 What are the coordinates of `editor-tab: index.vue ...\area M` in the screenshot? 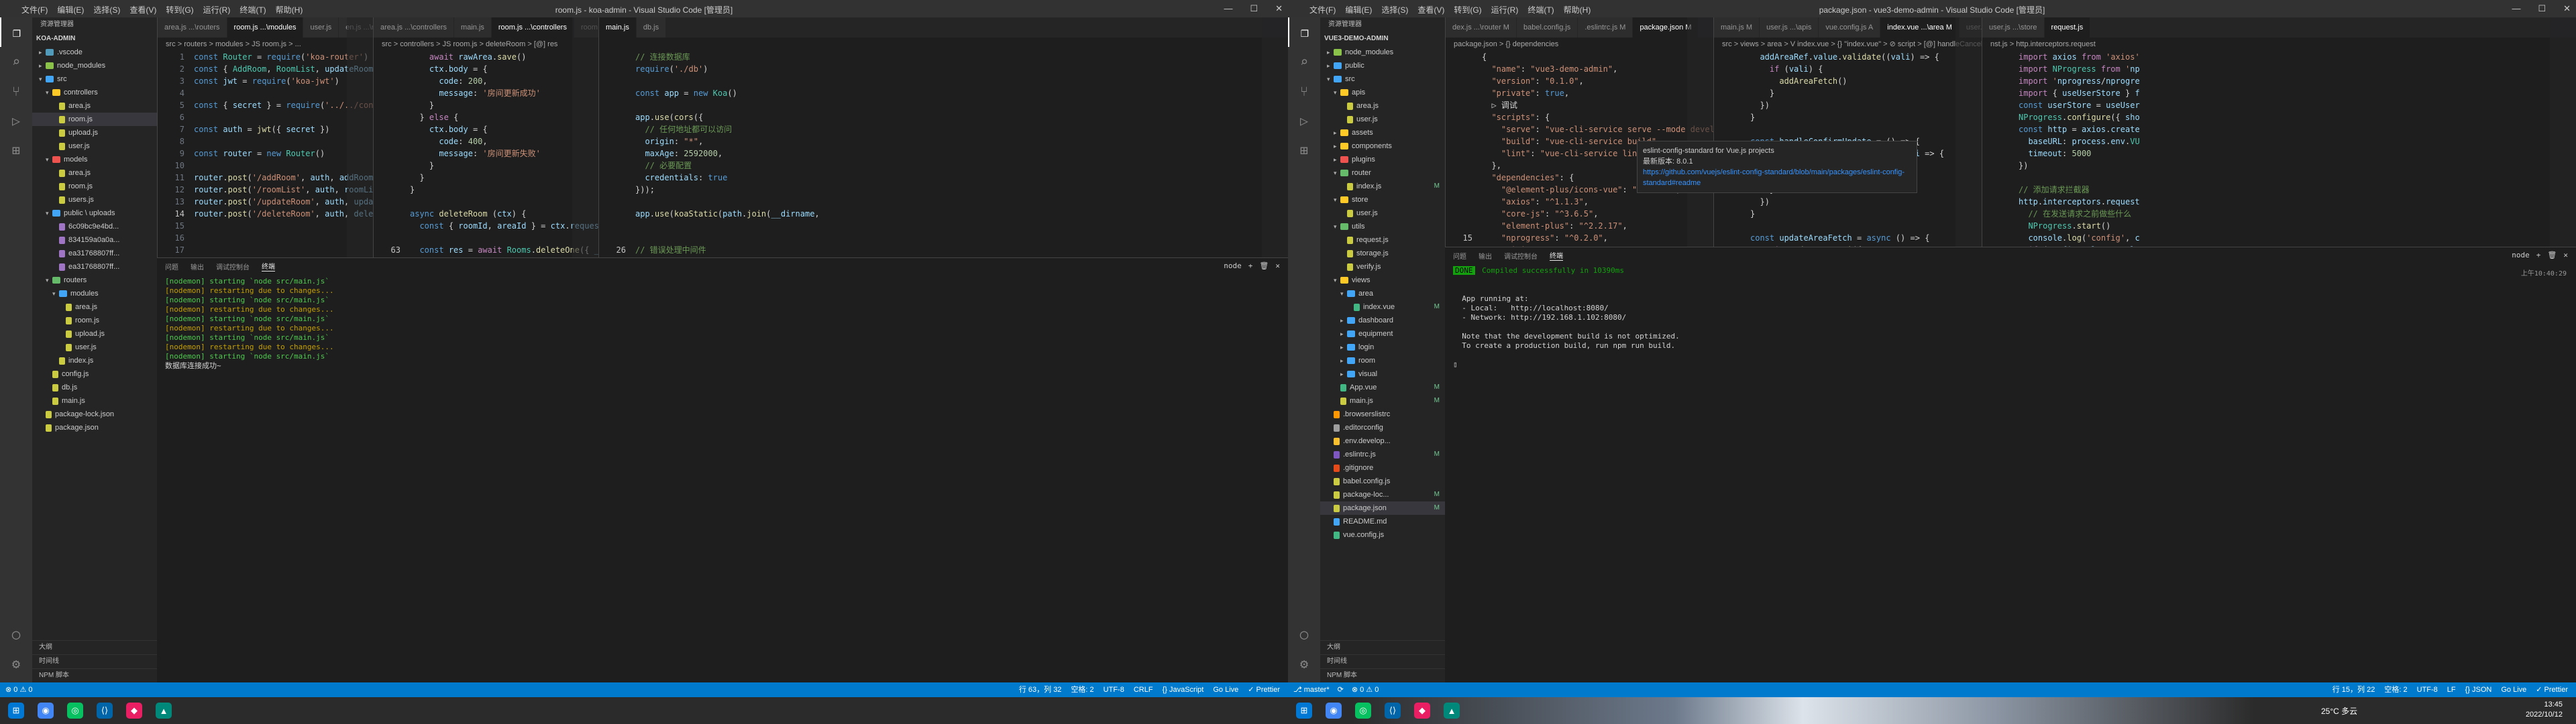 It's located at (1920, 27).